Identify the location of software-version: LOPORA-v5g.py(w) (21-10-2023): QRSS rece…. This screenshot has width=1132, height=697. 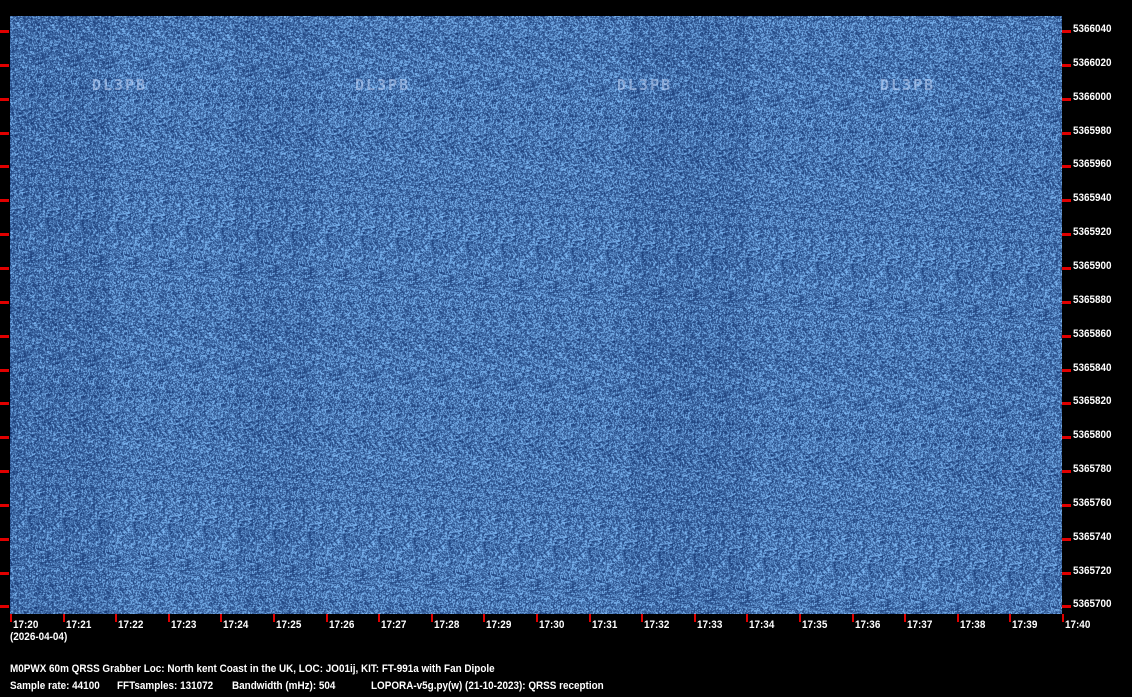
(487, 686).